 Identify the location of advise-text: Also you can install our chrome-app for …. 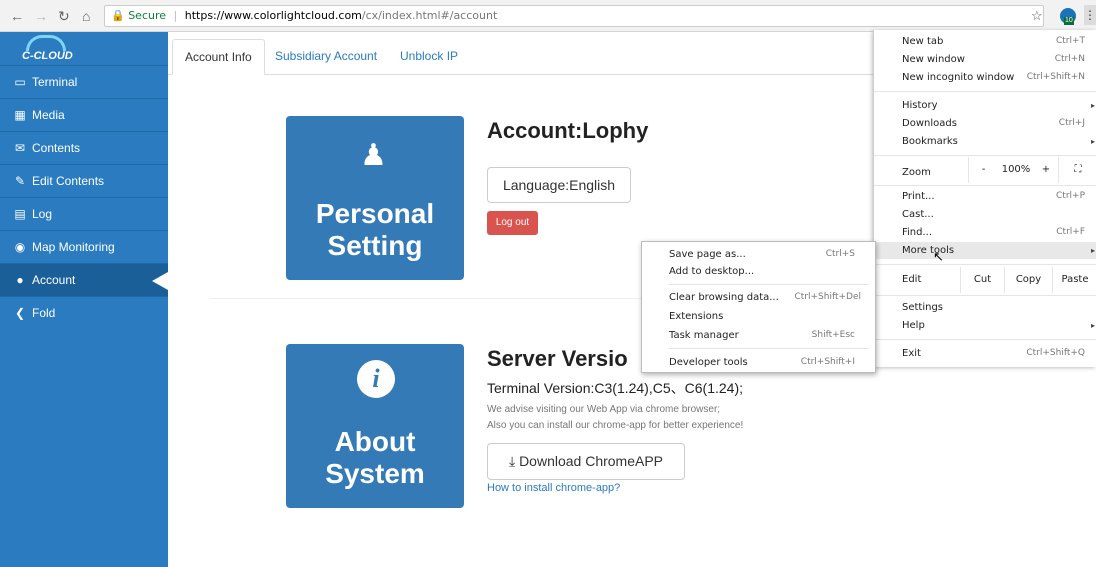
(615, 425).